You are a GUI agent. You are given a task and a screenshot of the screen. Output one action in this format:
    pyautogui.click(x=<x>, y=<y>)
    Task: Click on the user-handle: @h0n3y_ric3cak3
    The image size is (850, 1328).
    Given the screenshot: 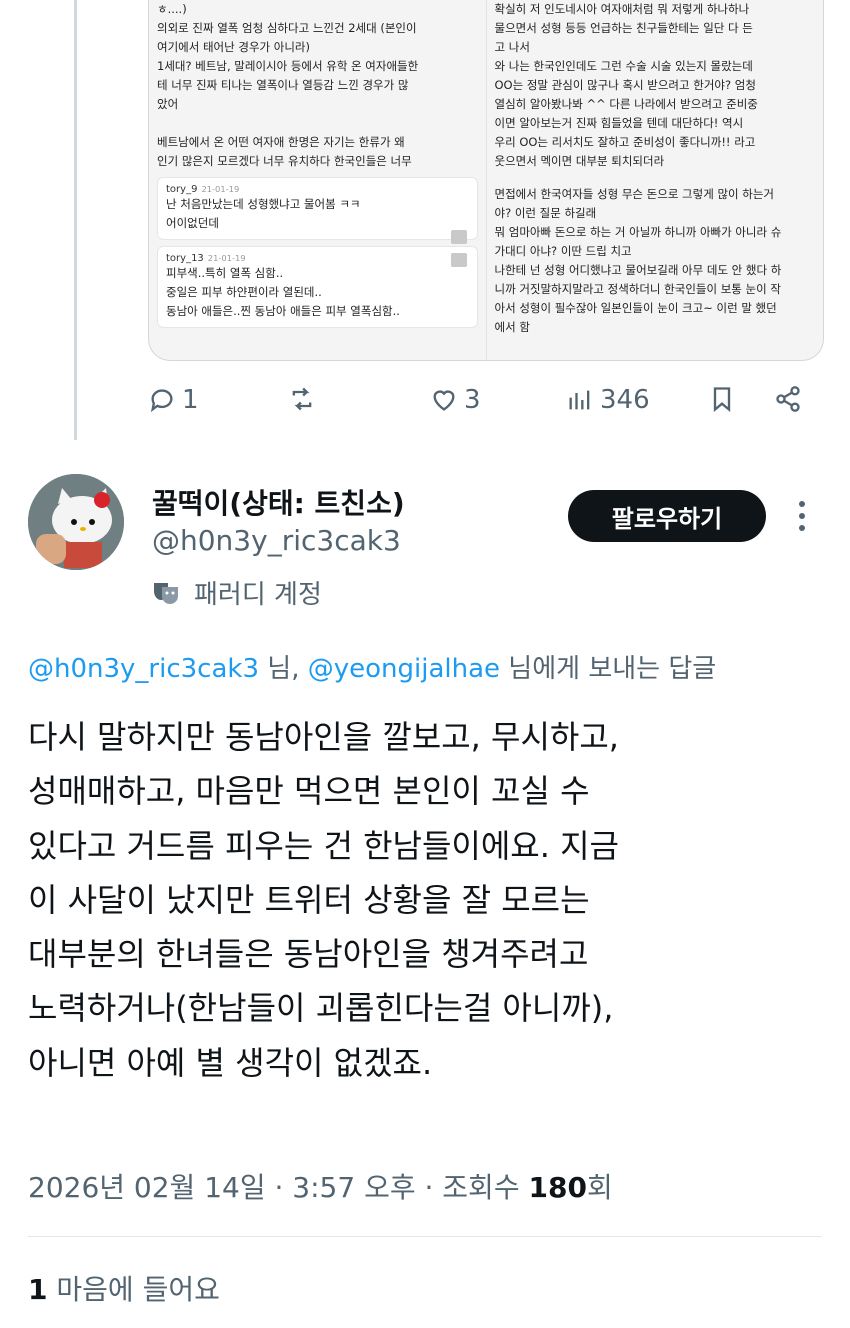 What is the action you would take?
    pyautogui.click(x=276, y=540)
    